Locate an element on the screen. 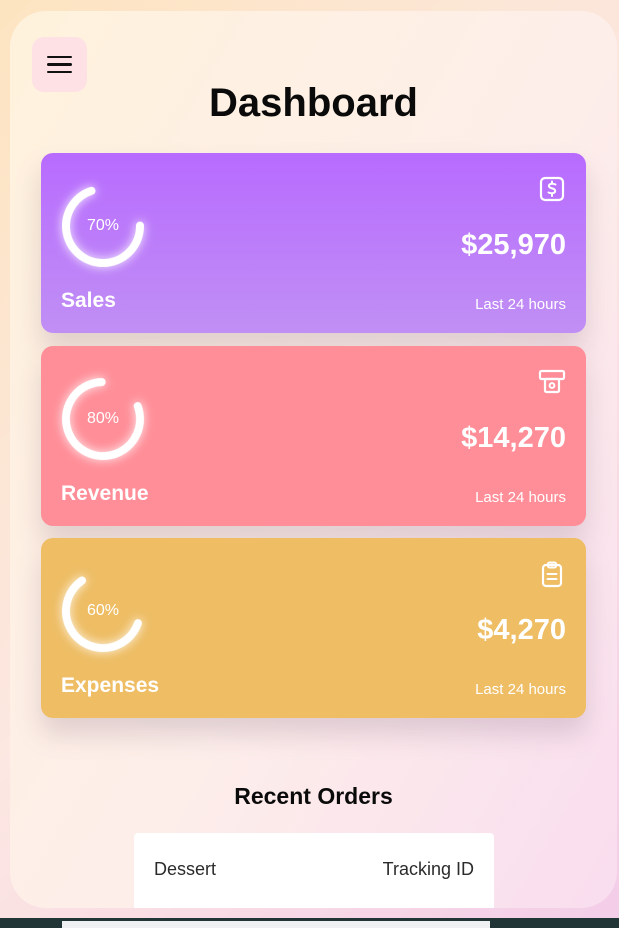  bottom-strip is located at coordinates (309, 923).